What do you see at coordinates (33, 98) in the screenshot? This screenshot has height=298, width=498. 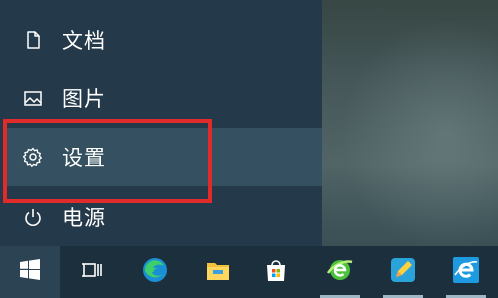 I see `pictures-icon` at bounding box center [33, 98].